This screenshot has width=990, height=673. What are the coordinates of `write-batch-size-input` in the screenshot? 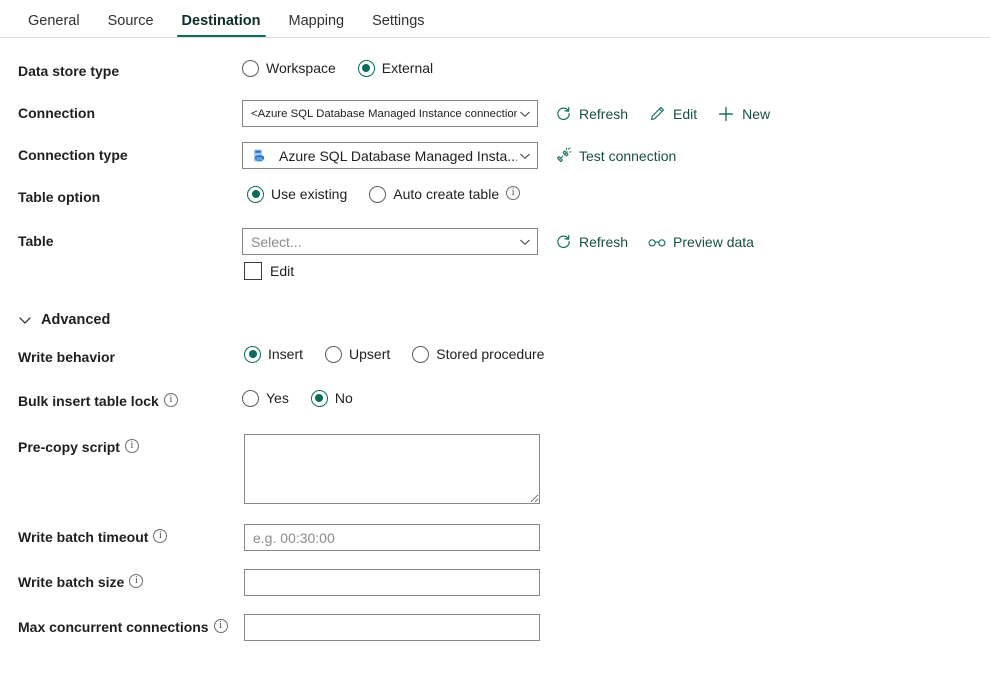 It's located at (392, 582).